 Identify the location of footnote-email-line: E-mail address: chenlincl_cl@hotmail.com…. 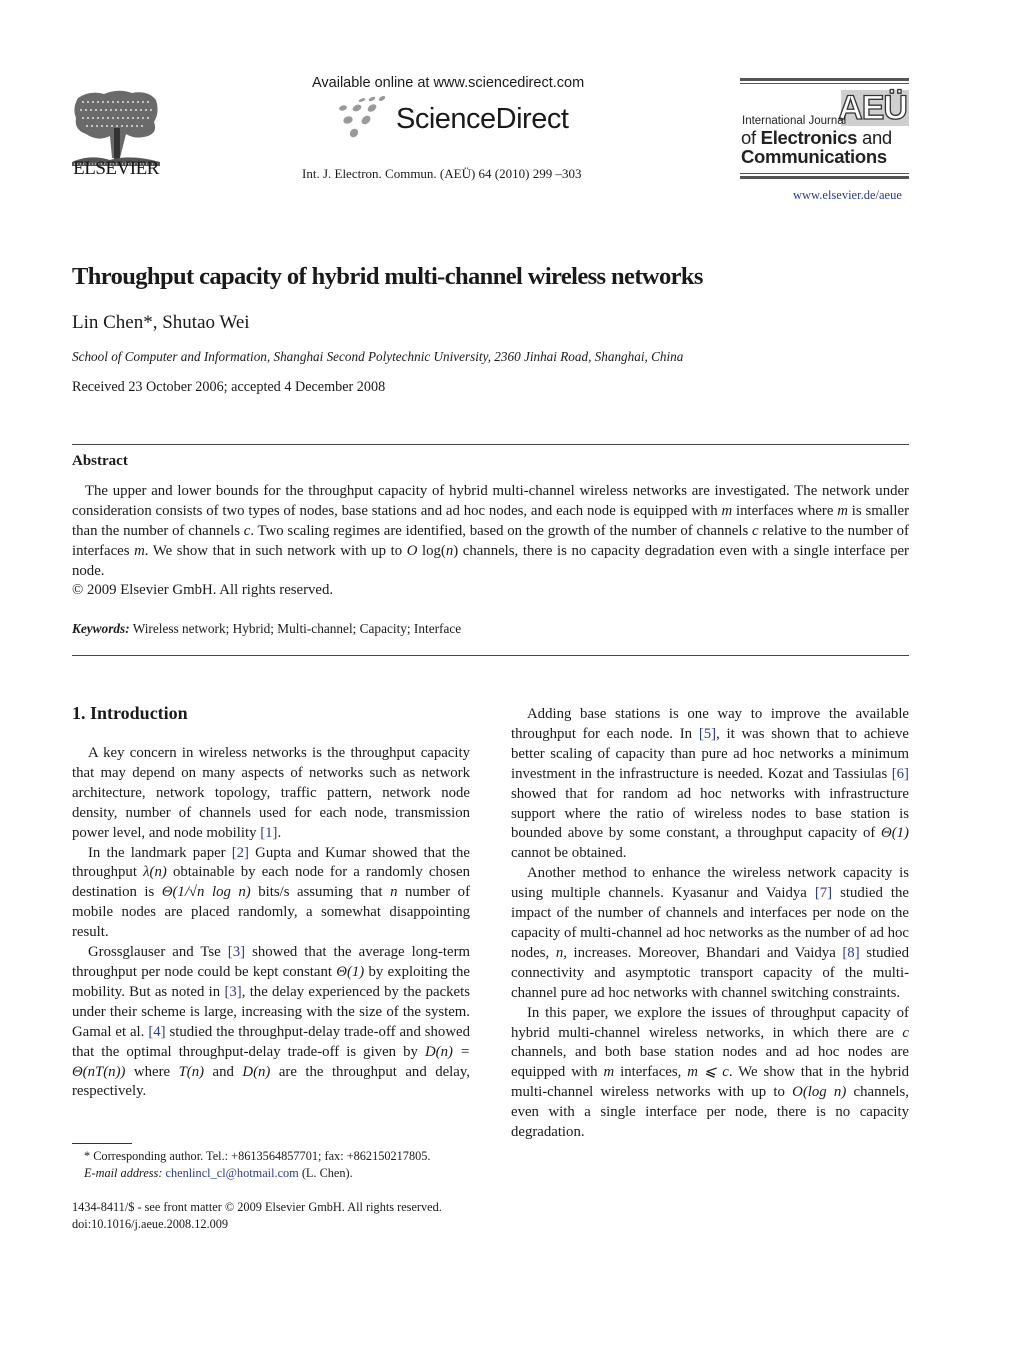
(282, 1173).